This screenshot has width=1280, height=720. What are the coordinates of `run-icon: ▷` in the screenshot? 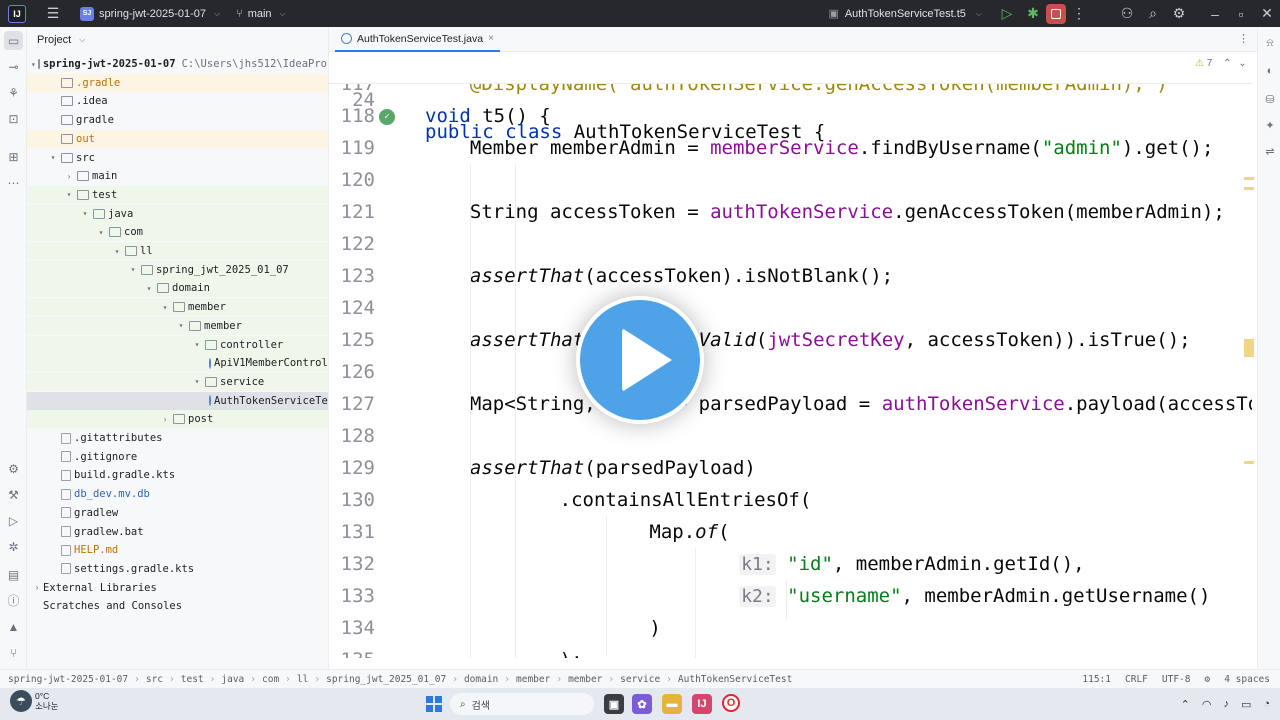 It's located at (1007, 14).